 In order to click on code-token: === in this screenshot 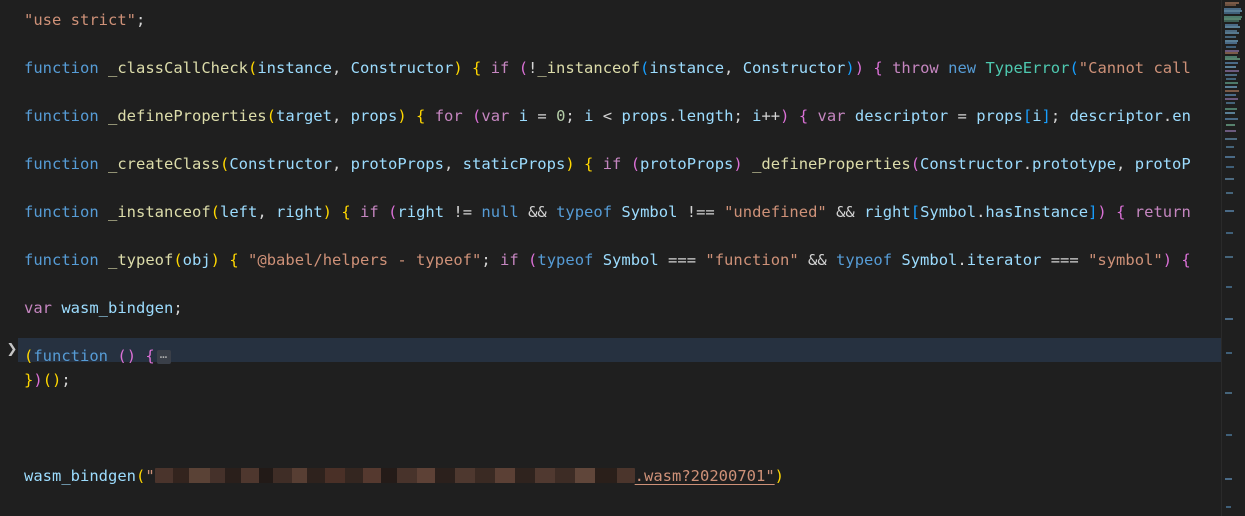, I will do `click(1065, 260)`.